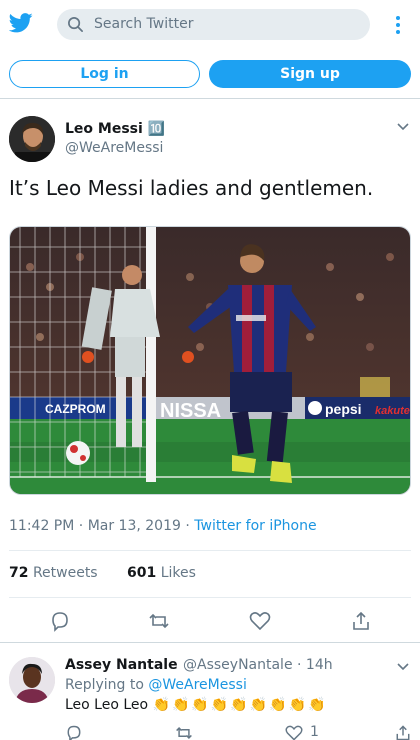  Describe the element at coordinates (178, 573) in the screenshot. I see `likes-label: Likes` at that location.